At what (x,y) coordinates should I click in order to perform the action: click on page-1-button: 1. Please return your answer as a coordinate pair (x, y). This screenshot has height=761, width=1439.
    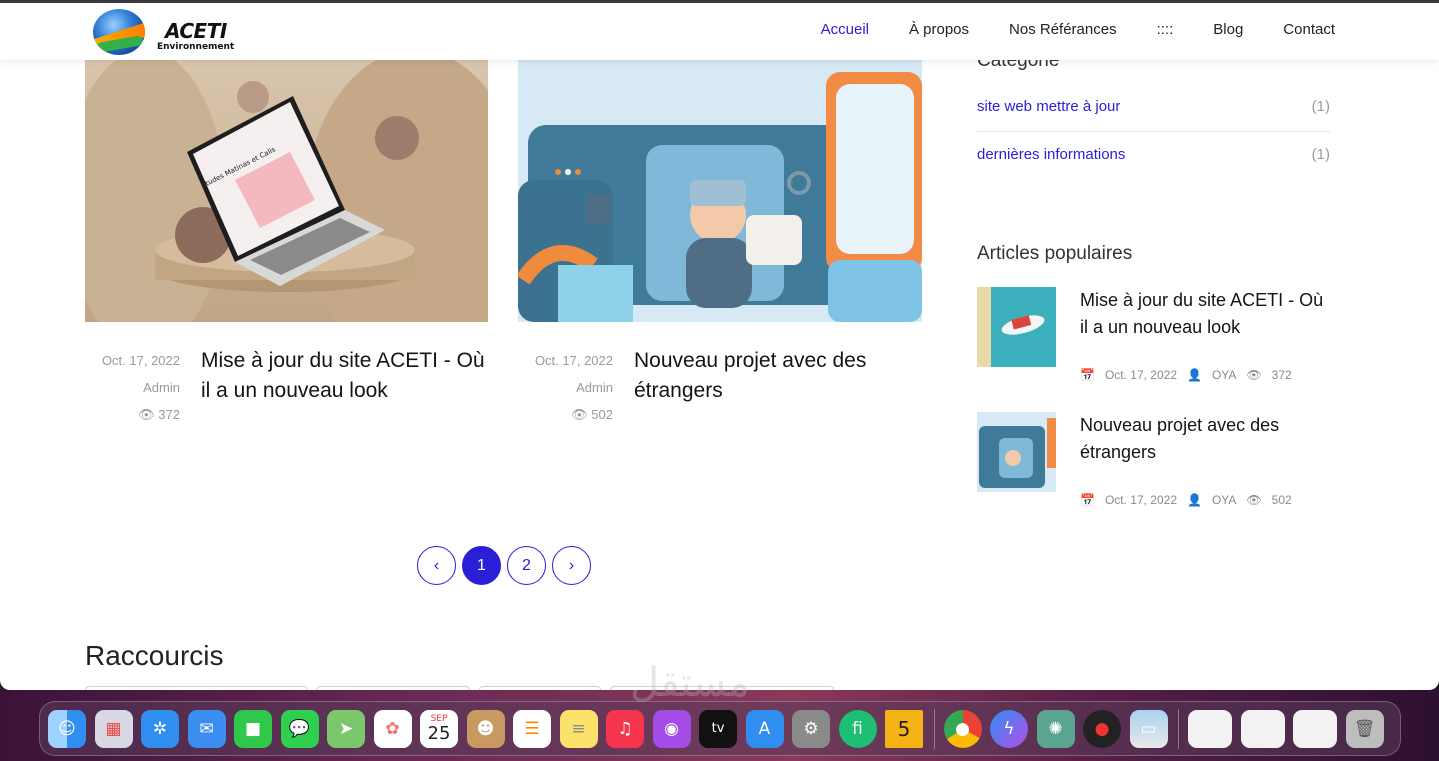
    Looking at the image, I should click on (481, 565).